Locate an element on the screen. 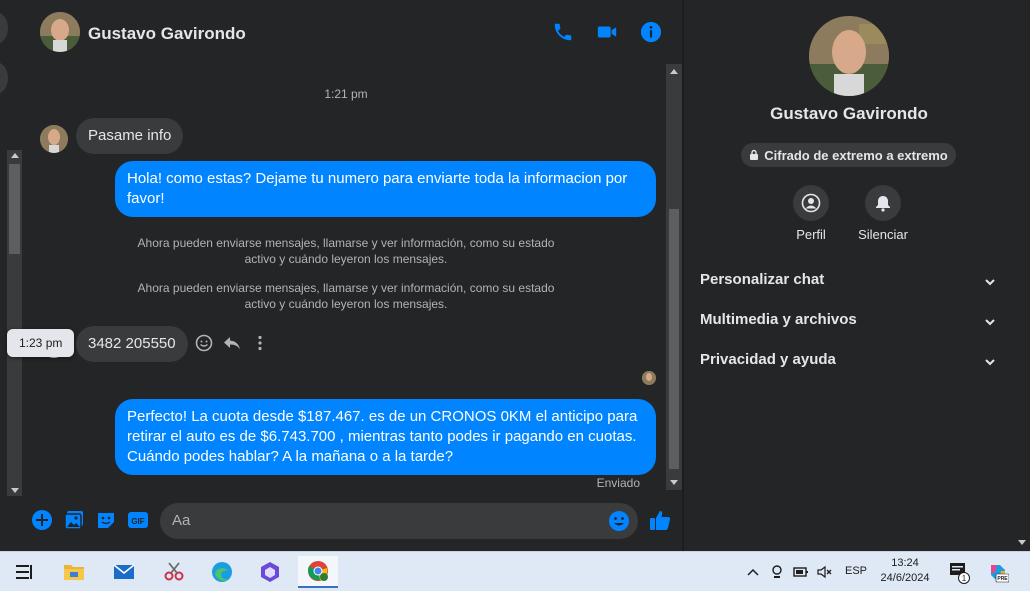  gif-icon: GIF is located at coordinates (138, 520).